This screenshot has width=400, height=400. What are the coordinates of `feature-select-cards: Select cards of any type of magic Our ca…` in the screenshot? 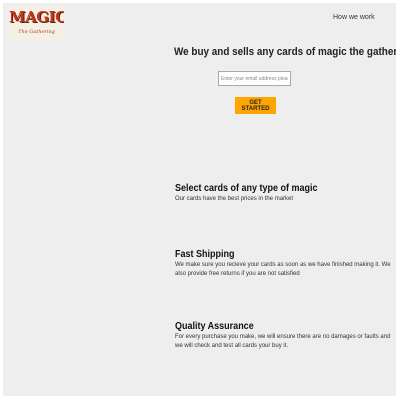 It's located at (285, 193).